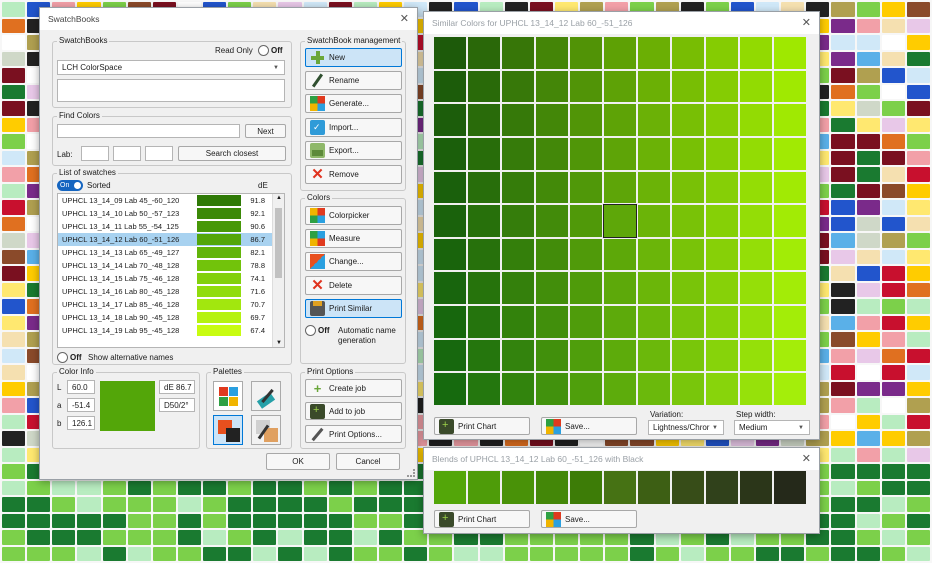 The height and width of the screenshot is (563, 932). Describe the element at coordinates (298, 461) in the screenshot. I see `ok-button: OK` at that location.